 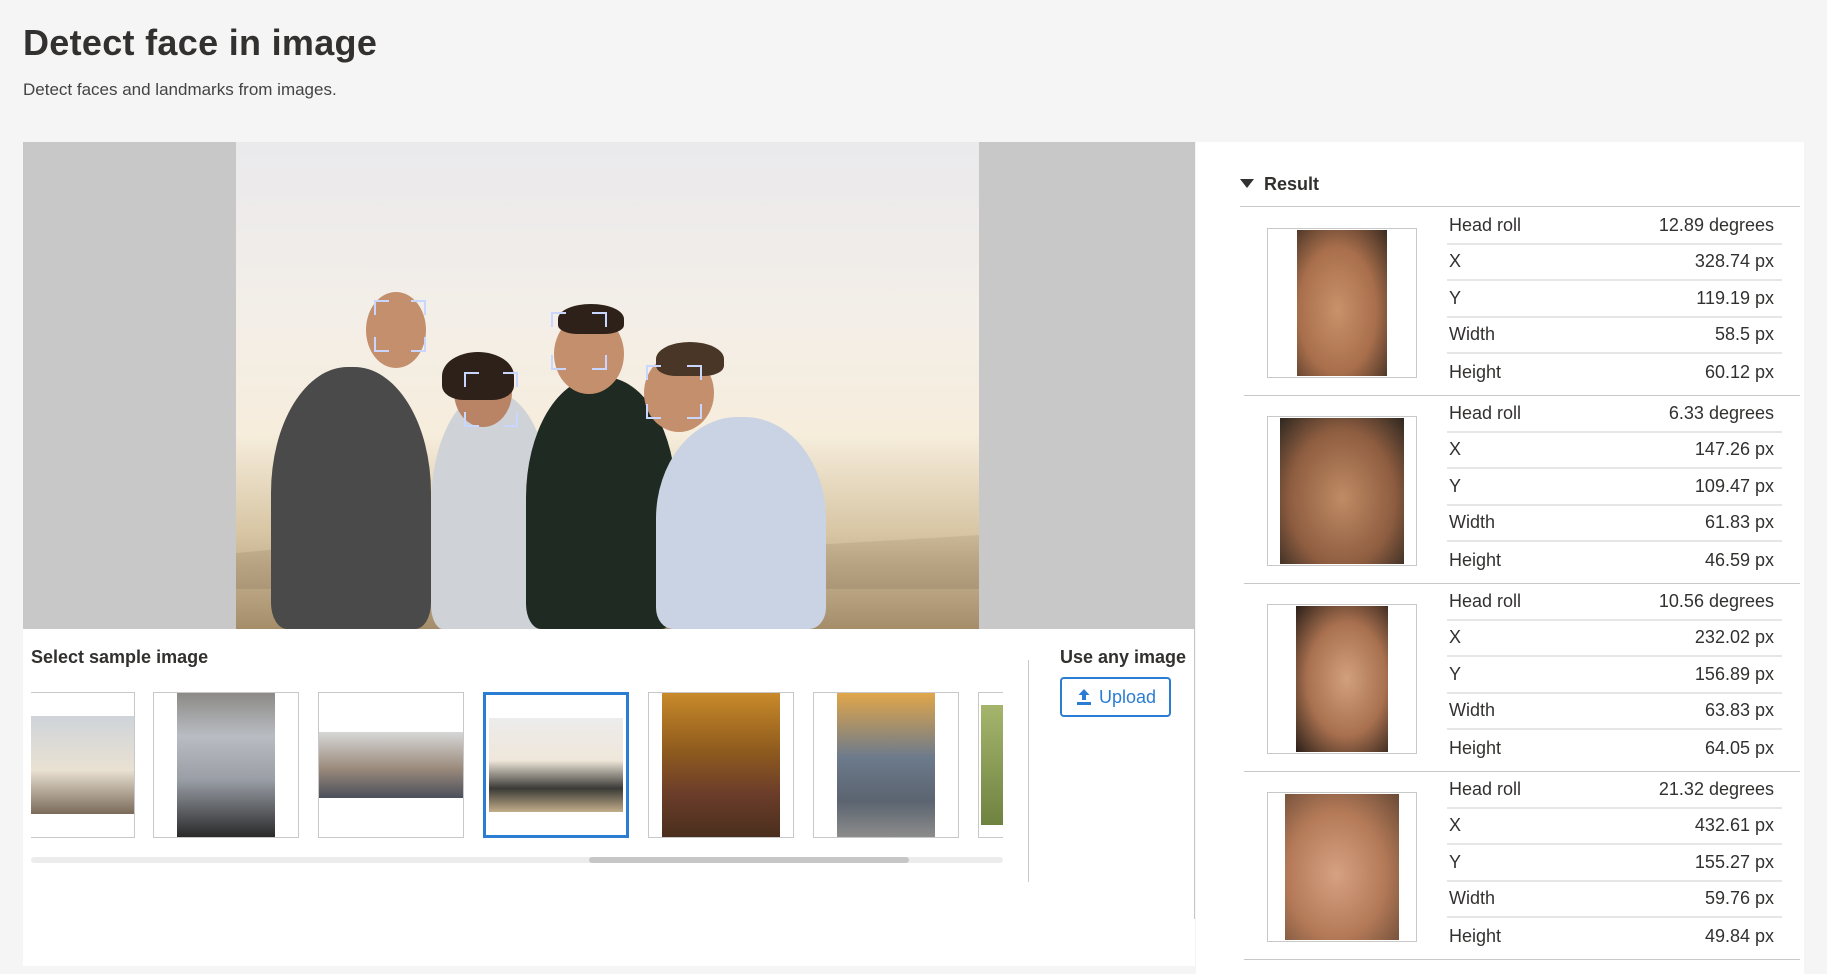 What do you see at coordinates (749, 860) in the screenshot?
I see `thumbnail-scrollbar-thumb` at bounding box center [749, 860].